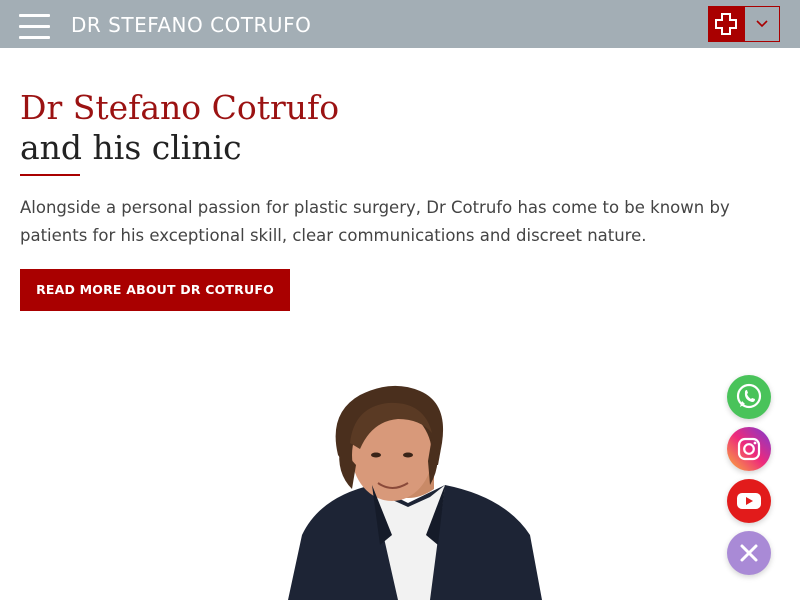 The image size is (800, 600). I want to click on header-controls, so click(744, 24).